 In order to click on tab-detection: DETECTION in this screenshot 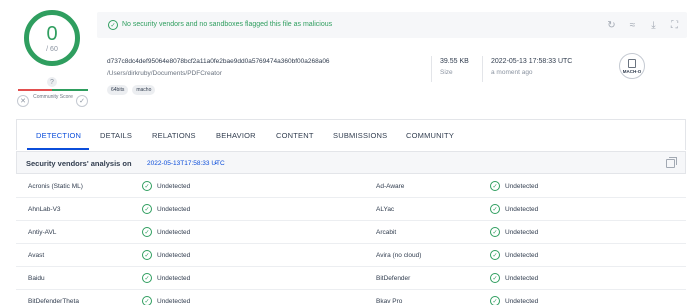, I will do `click(58, 135)`.